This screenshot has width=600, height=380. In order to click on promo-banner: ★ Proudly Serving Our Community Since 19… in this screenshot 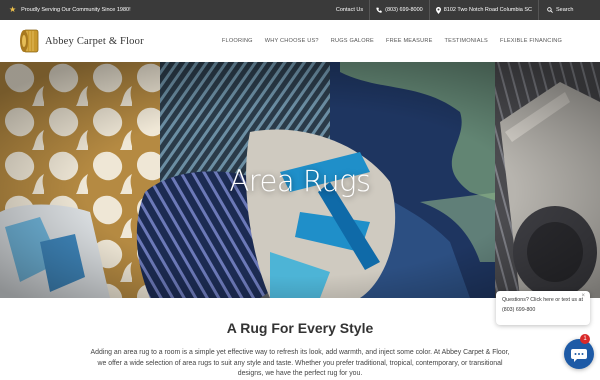, I will do `click(70, 10)`.